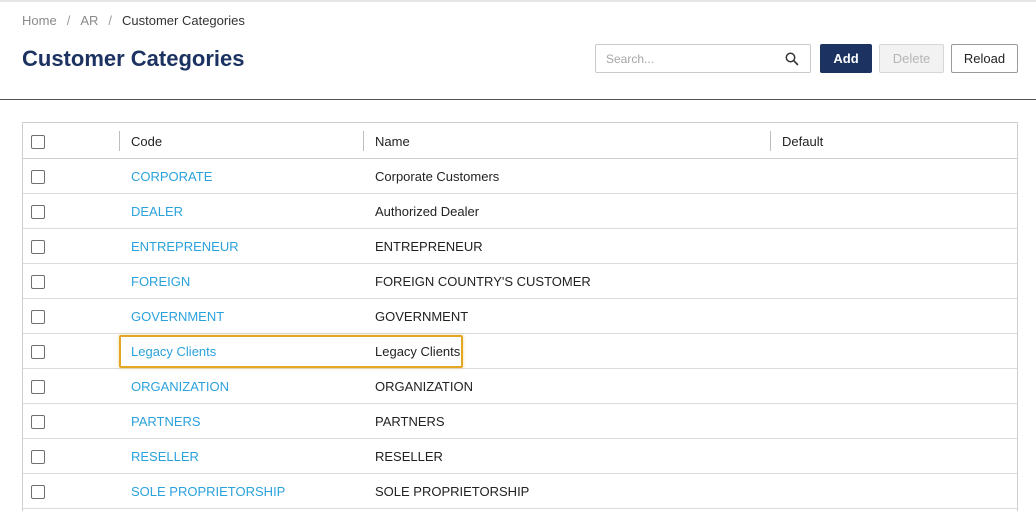  Describe the element at coordinates (802, 141) in the screenshot. I see `column-header-default: Default` at that location.